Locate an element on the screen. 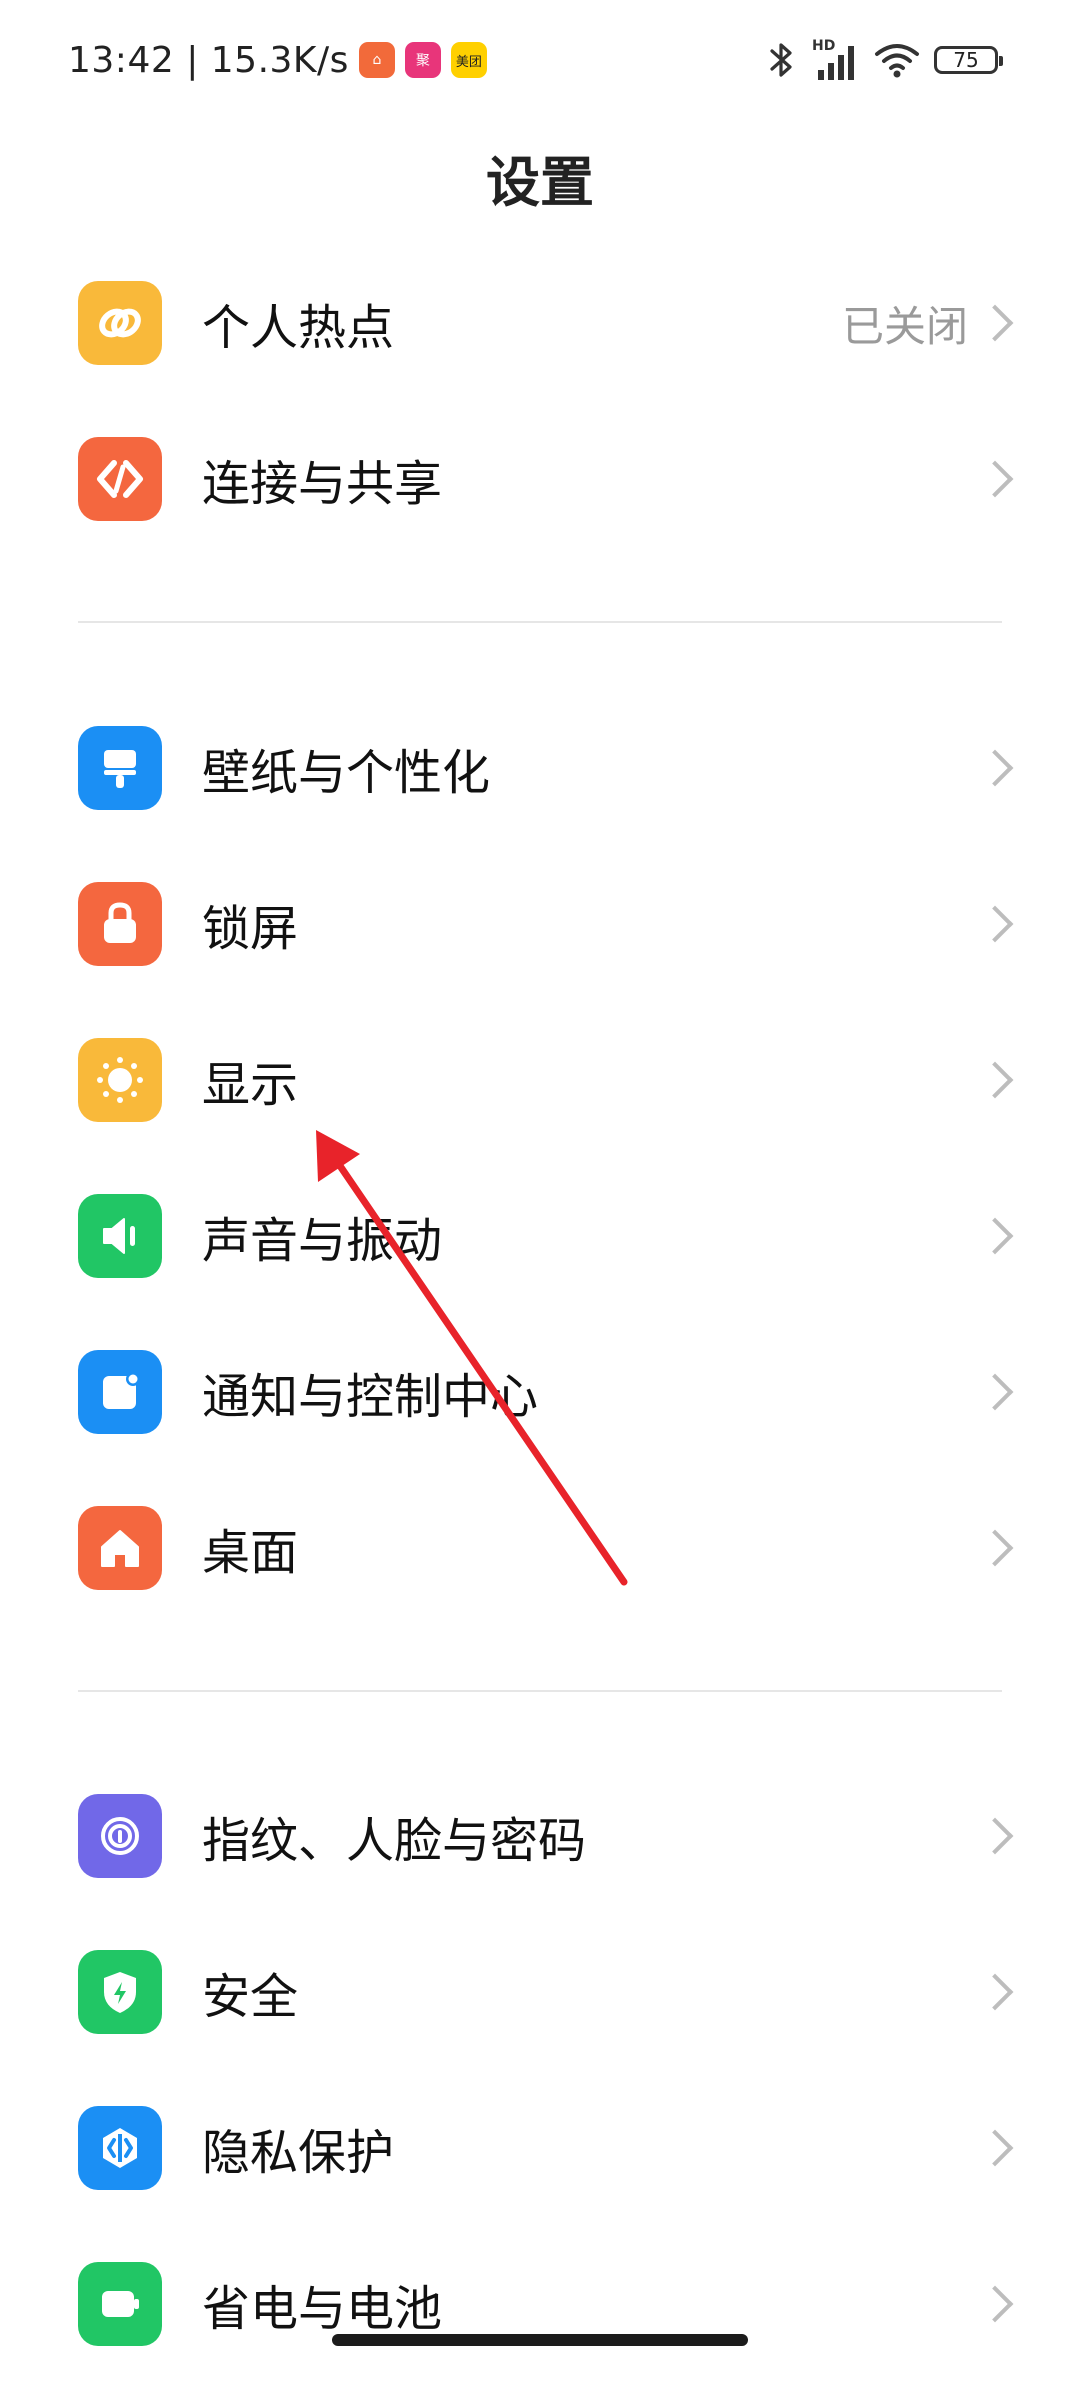 The image size is (1080, 2400). signal-icon: HD is located at coordinates (836, 60).